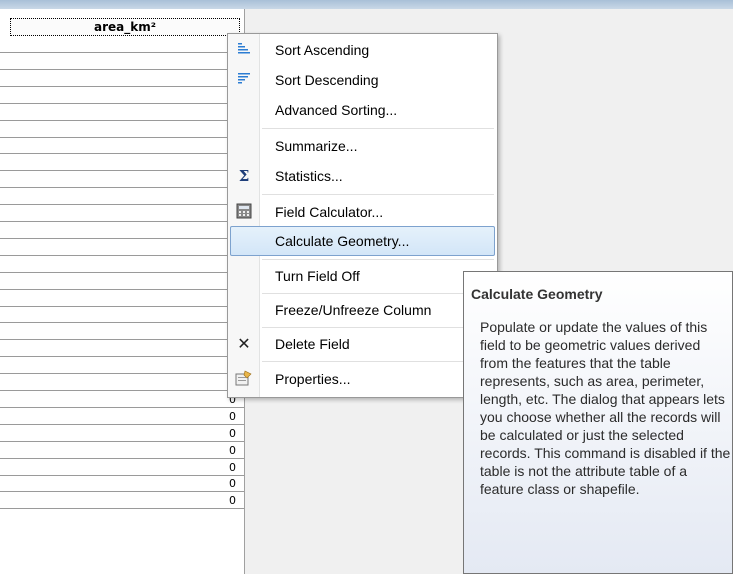  Describe the element at coordinates (244, 80) in the screenshot. I see `sort-descending-icon` at that location.